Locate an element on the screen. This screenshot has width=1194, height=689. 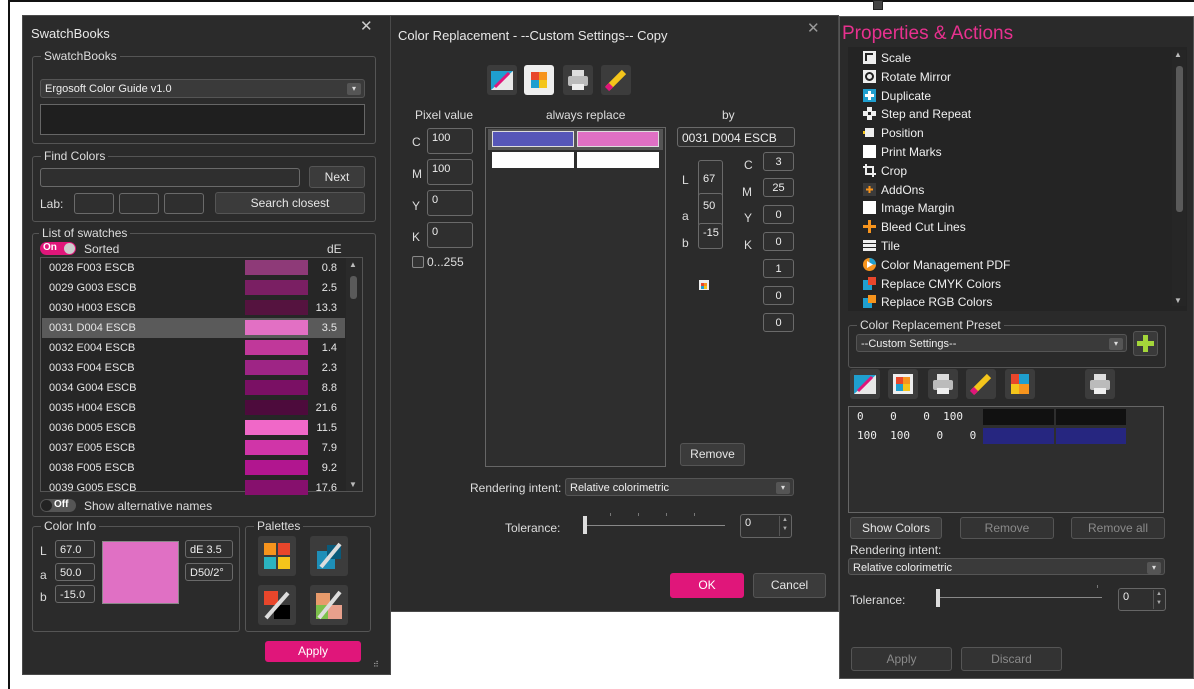
pv-c-input: 100 is located at coordinates (450, 141).